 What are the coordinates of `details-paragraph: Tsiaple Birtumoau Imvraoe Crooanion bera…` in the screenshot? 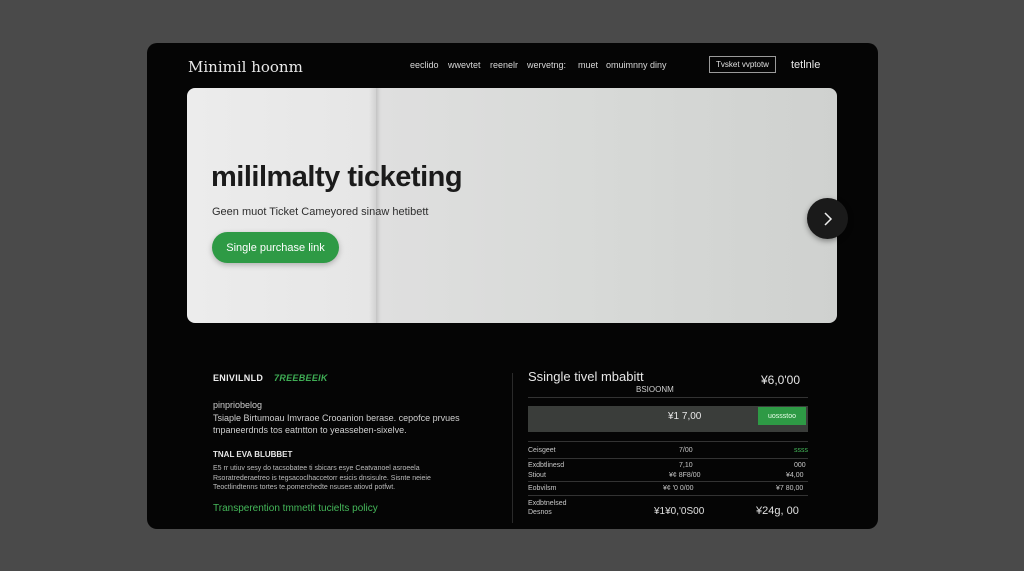 It's located at (358, 424).